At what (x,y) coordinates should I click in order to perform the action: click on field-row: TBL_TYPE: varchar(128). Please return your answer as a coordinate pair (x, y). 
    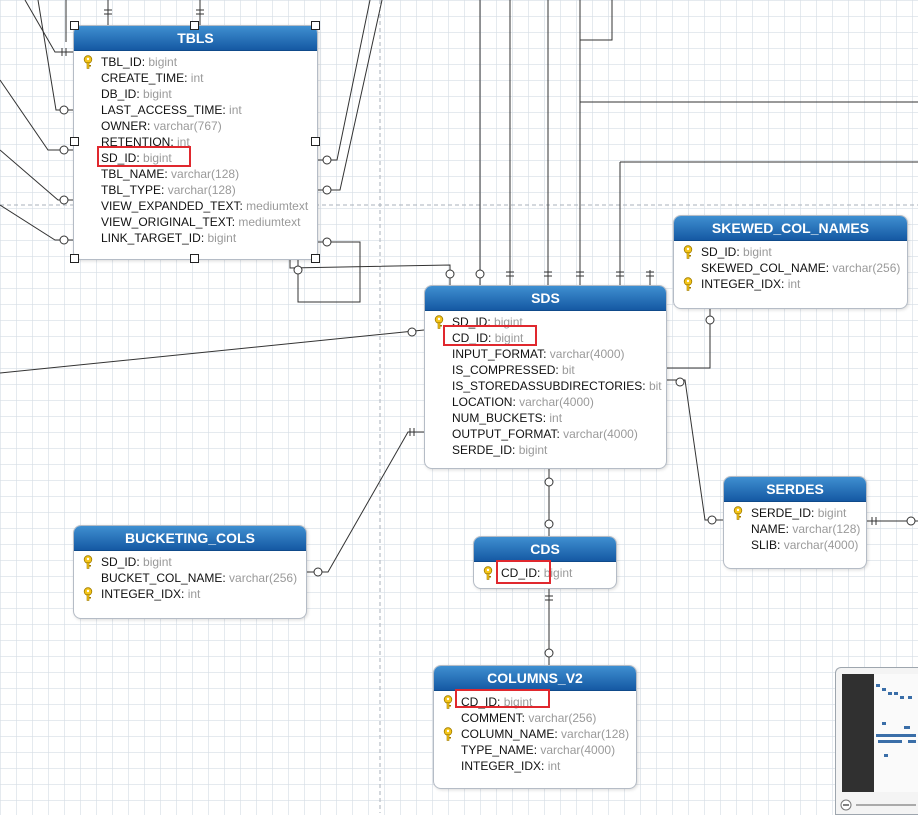
    Looking at the image, I should click on (195, 190).